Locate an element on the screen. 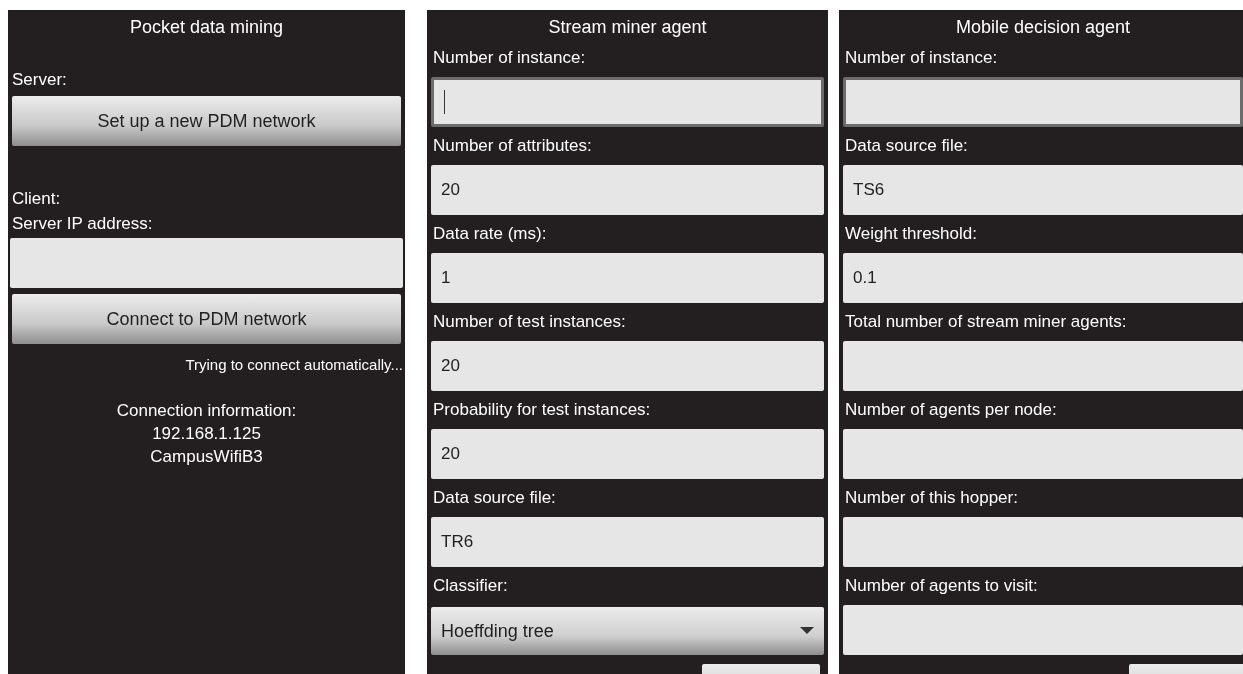  connection-info: 192.168.1.125 is located at coordinates (206, 434).